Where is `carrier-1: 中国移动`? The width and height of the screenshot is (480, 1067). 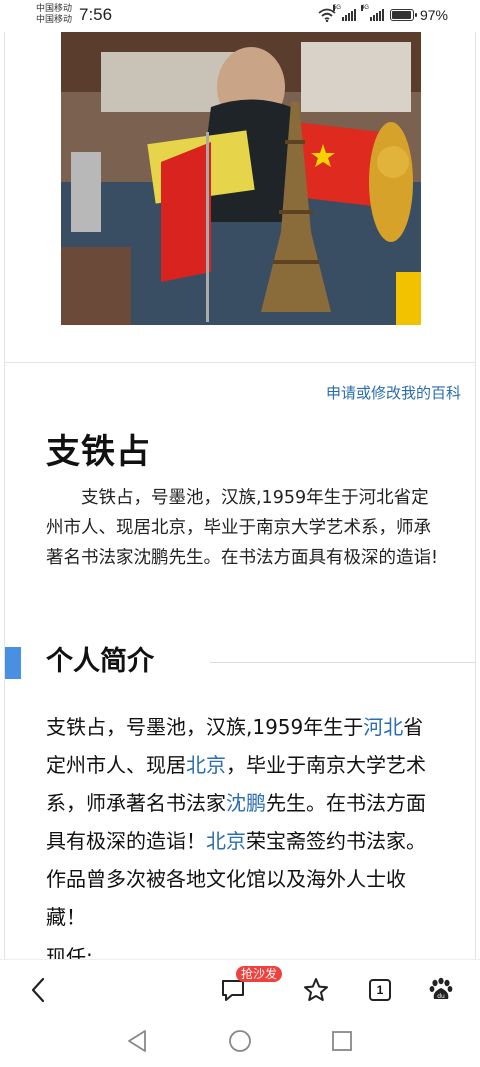
carrier-1: 中国移动 is located at coordinates (54, 9).